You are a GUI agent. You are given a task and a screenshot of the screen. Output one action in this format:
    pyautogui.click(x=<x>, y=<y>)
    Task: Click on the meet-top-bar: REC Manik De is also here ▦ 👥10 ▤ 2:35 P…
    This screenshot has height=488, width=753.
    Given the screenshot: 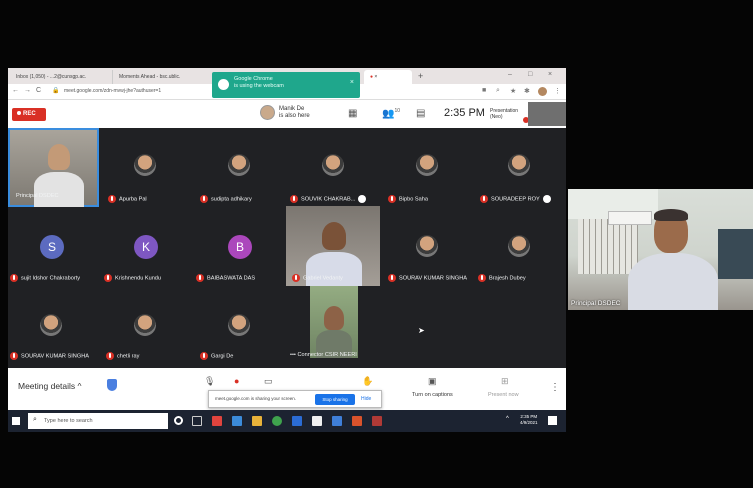 What is the action you would take?
    pyautogui.click(x=287, y=114)
    